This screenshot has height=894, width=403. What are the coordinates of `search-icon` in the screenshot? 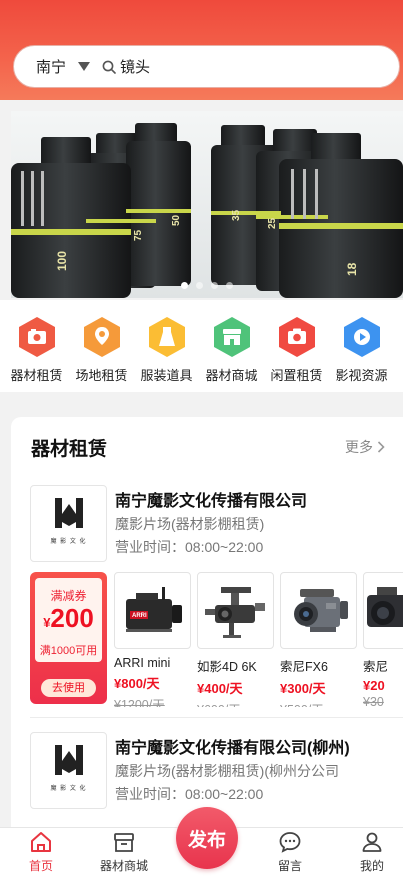 It's located at (109, 67).